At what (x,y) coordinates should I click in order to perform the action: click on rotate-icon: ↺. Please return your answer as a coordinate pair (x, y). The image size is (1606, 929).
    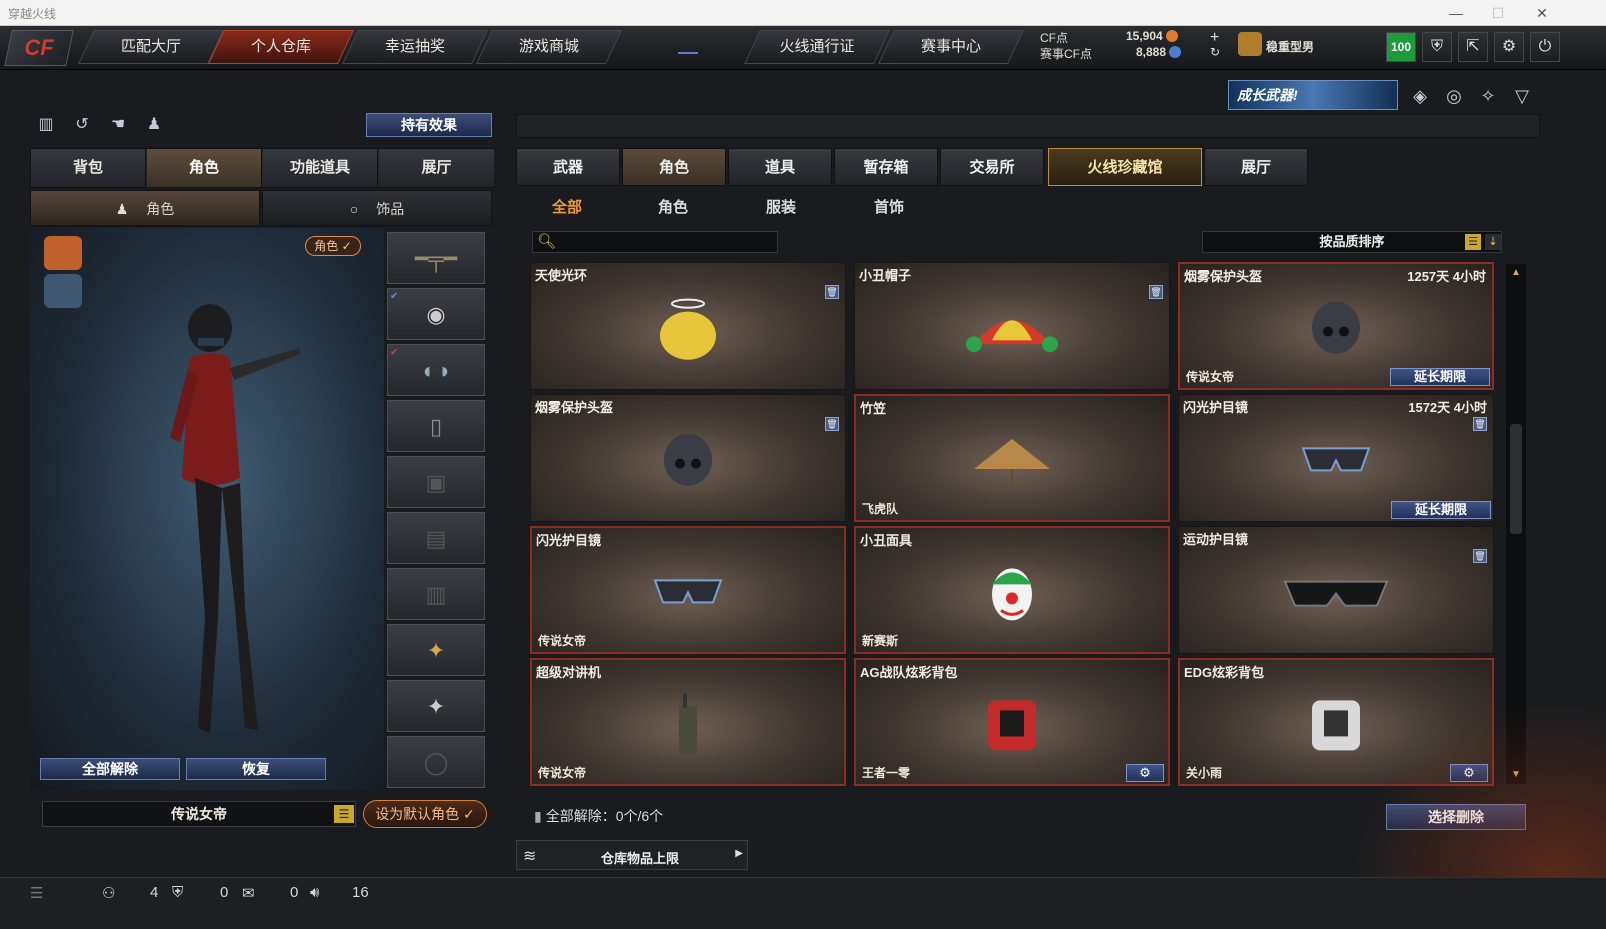
    Looking at the image, I should click on (82, 125).